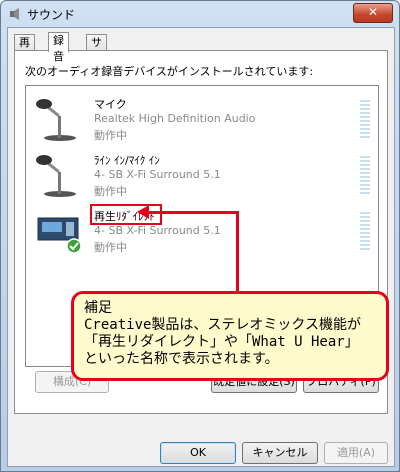  What do you see at coordinates (110, 104) in the screenshot?
I see `device-name: マイク` at bounding box center [110, 104].